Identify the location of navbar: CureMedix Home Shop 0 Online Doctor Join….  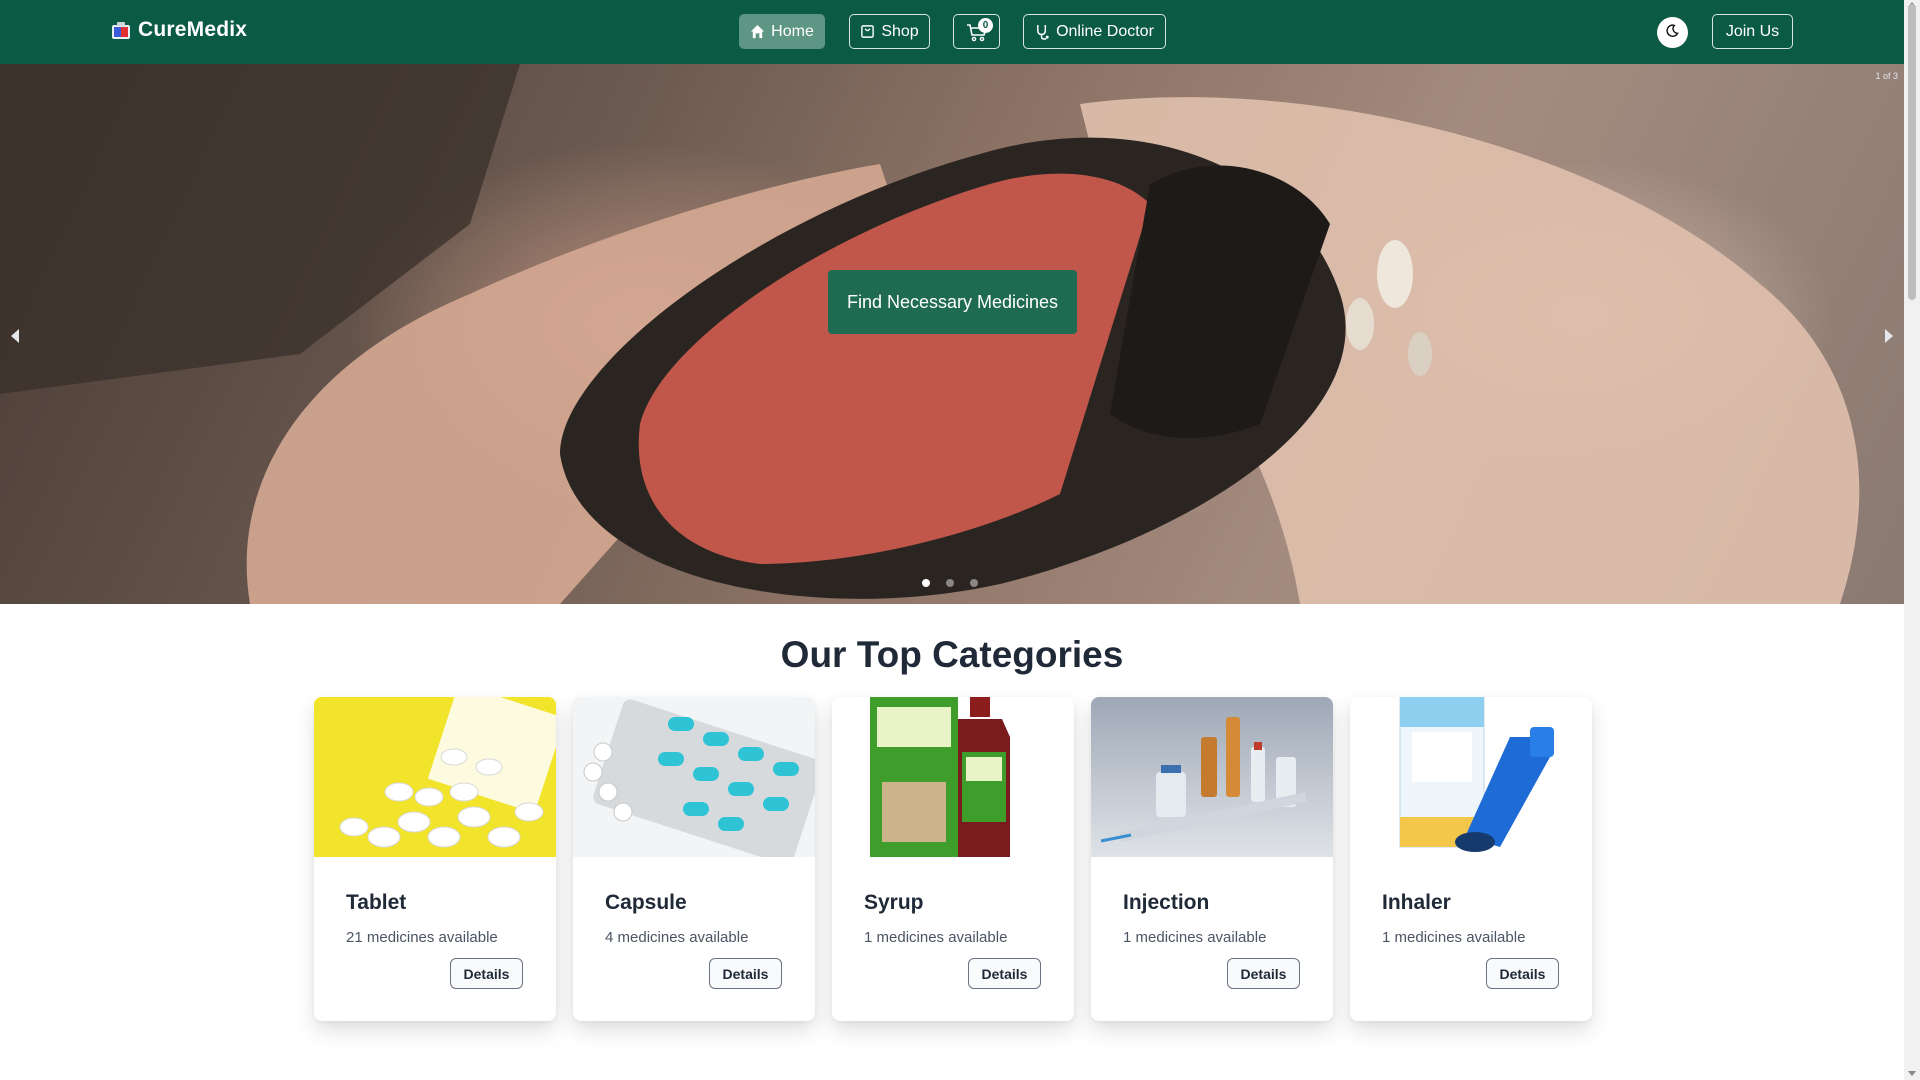
(952, 32).